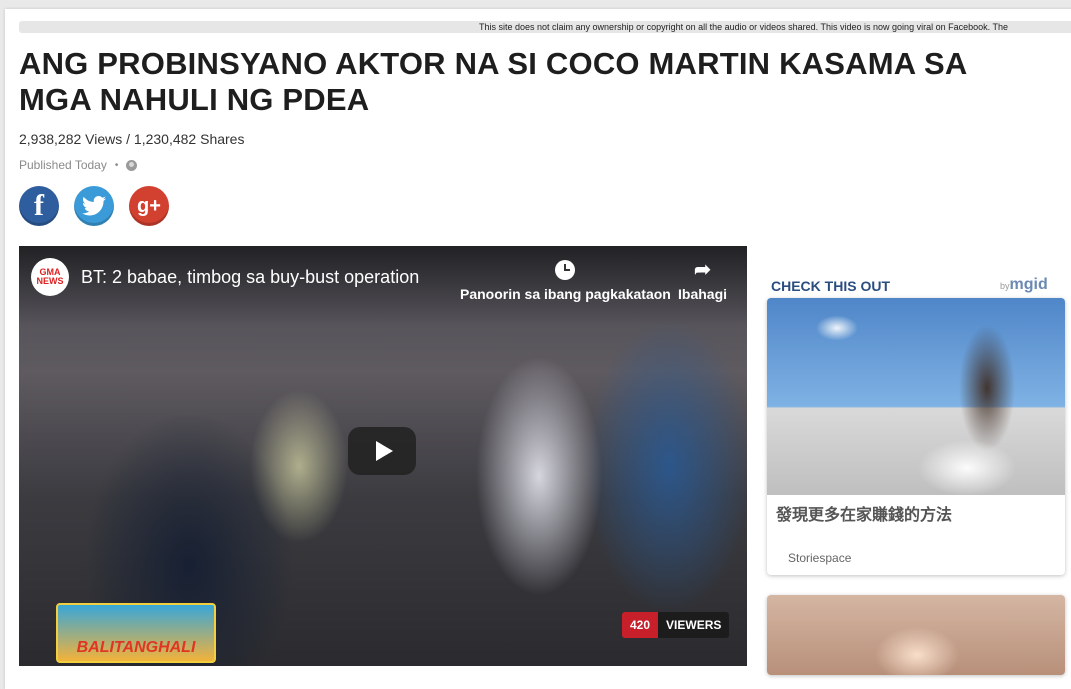 Image resolution: width=1071 pixels, height=689 pixels. What do you see at coordinates (565, 294) in the screenshot?
I see `watch-later-label: Panoorin sa ibang pagkakataon` at bounding box center [565, 294].